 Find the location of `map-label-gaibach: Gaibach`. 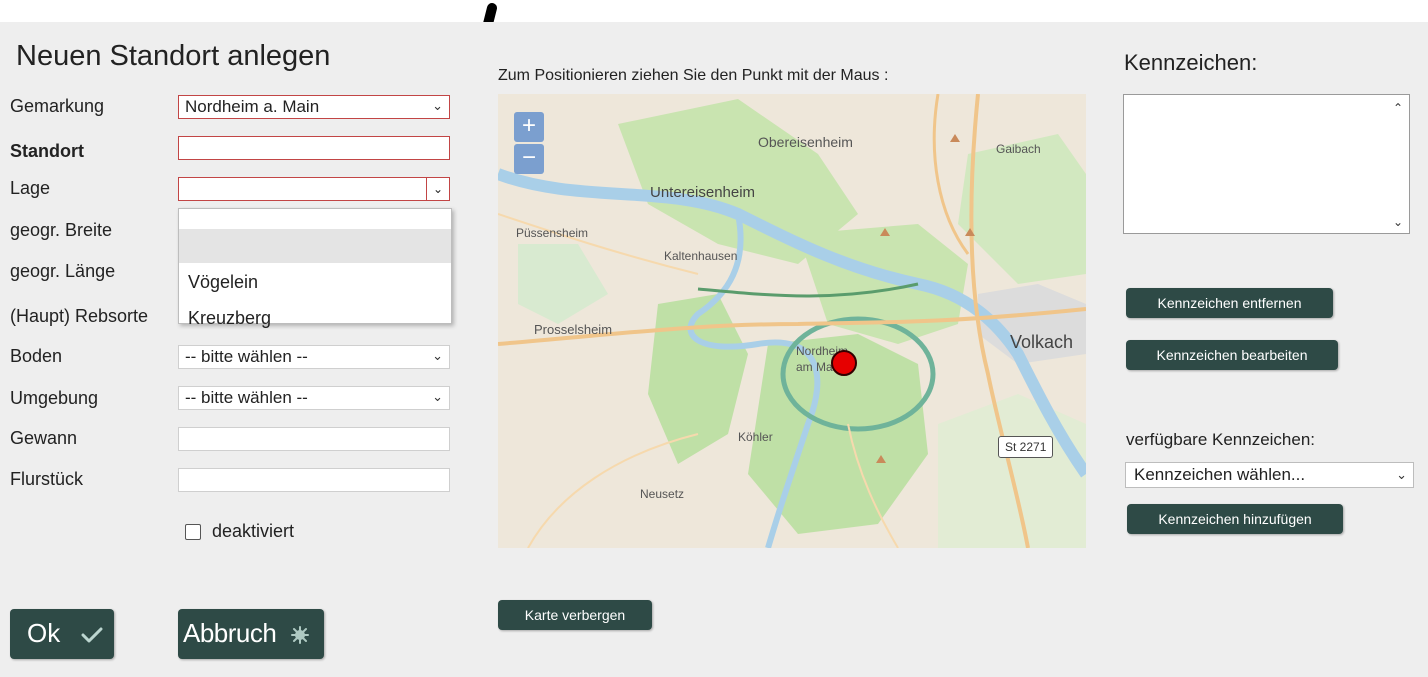

map-label-gaibach: Gaibach is located at coordinates (1018, 149).